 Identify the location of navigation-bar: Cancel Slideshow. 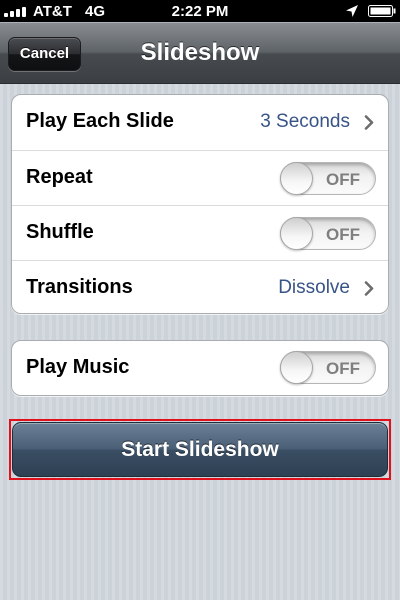
(200, 53).